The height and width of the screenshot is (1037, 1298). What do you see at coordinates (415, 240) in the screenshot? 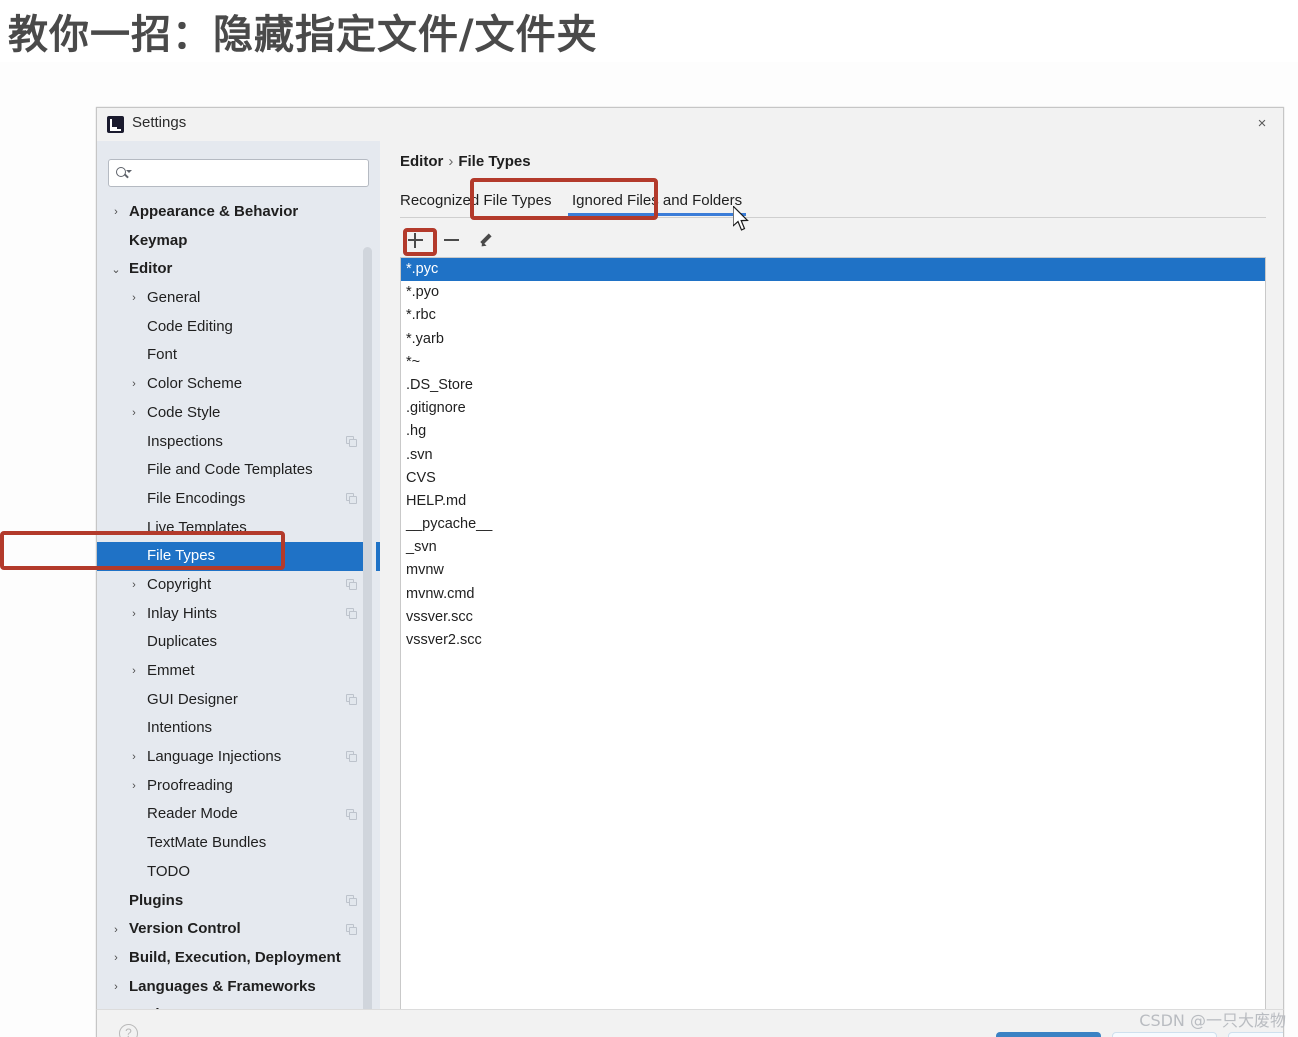
I see `add-icon` at bounding box center [415, 240].